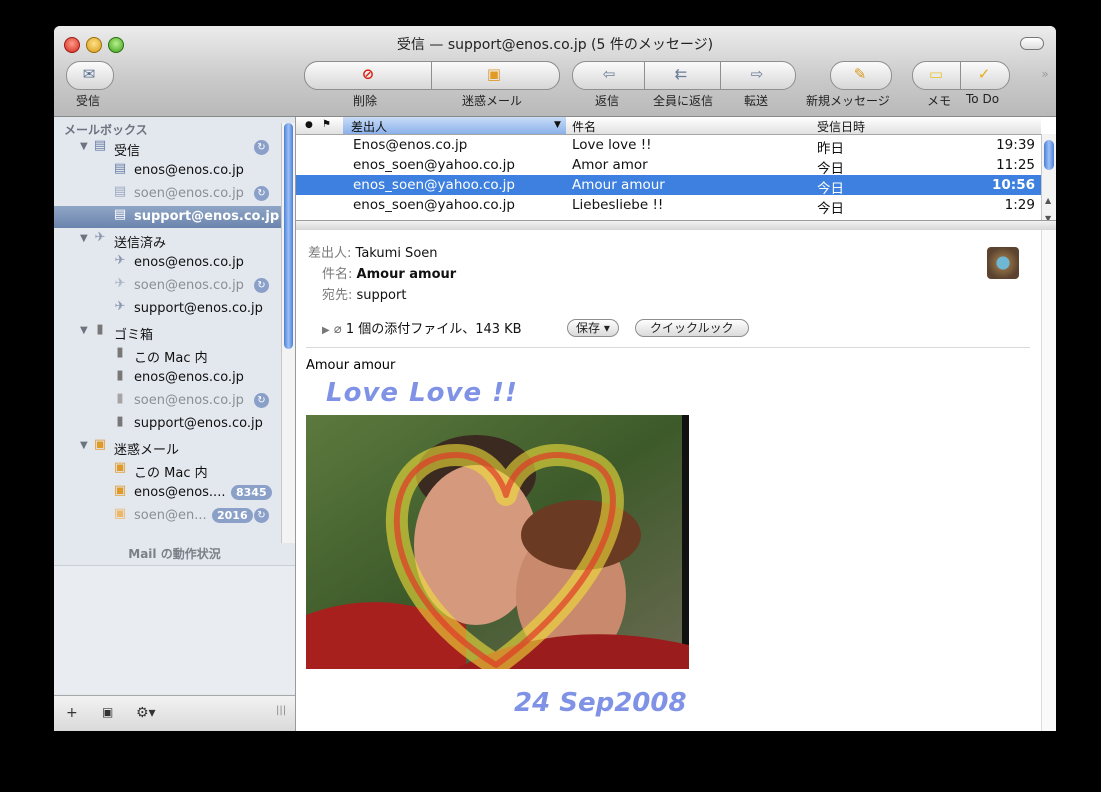 This screenshot has height=792, width=1101. What do you see at coordinates (397, 253) in the screenshot?
I see `from-value: Takumi Soen` at bounding box center [397, 253].